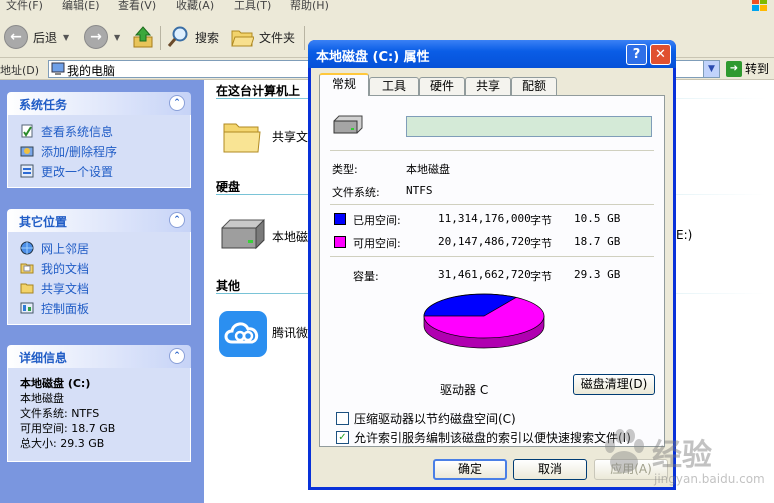 The image size is (774, 503). What do you see at coordinates (541, 276) in the screenshot?
I see `capacity-unit: 字节` at bounding box center [541, 276].